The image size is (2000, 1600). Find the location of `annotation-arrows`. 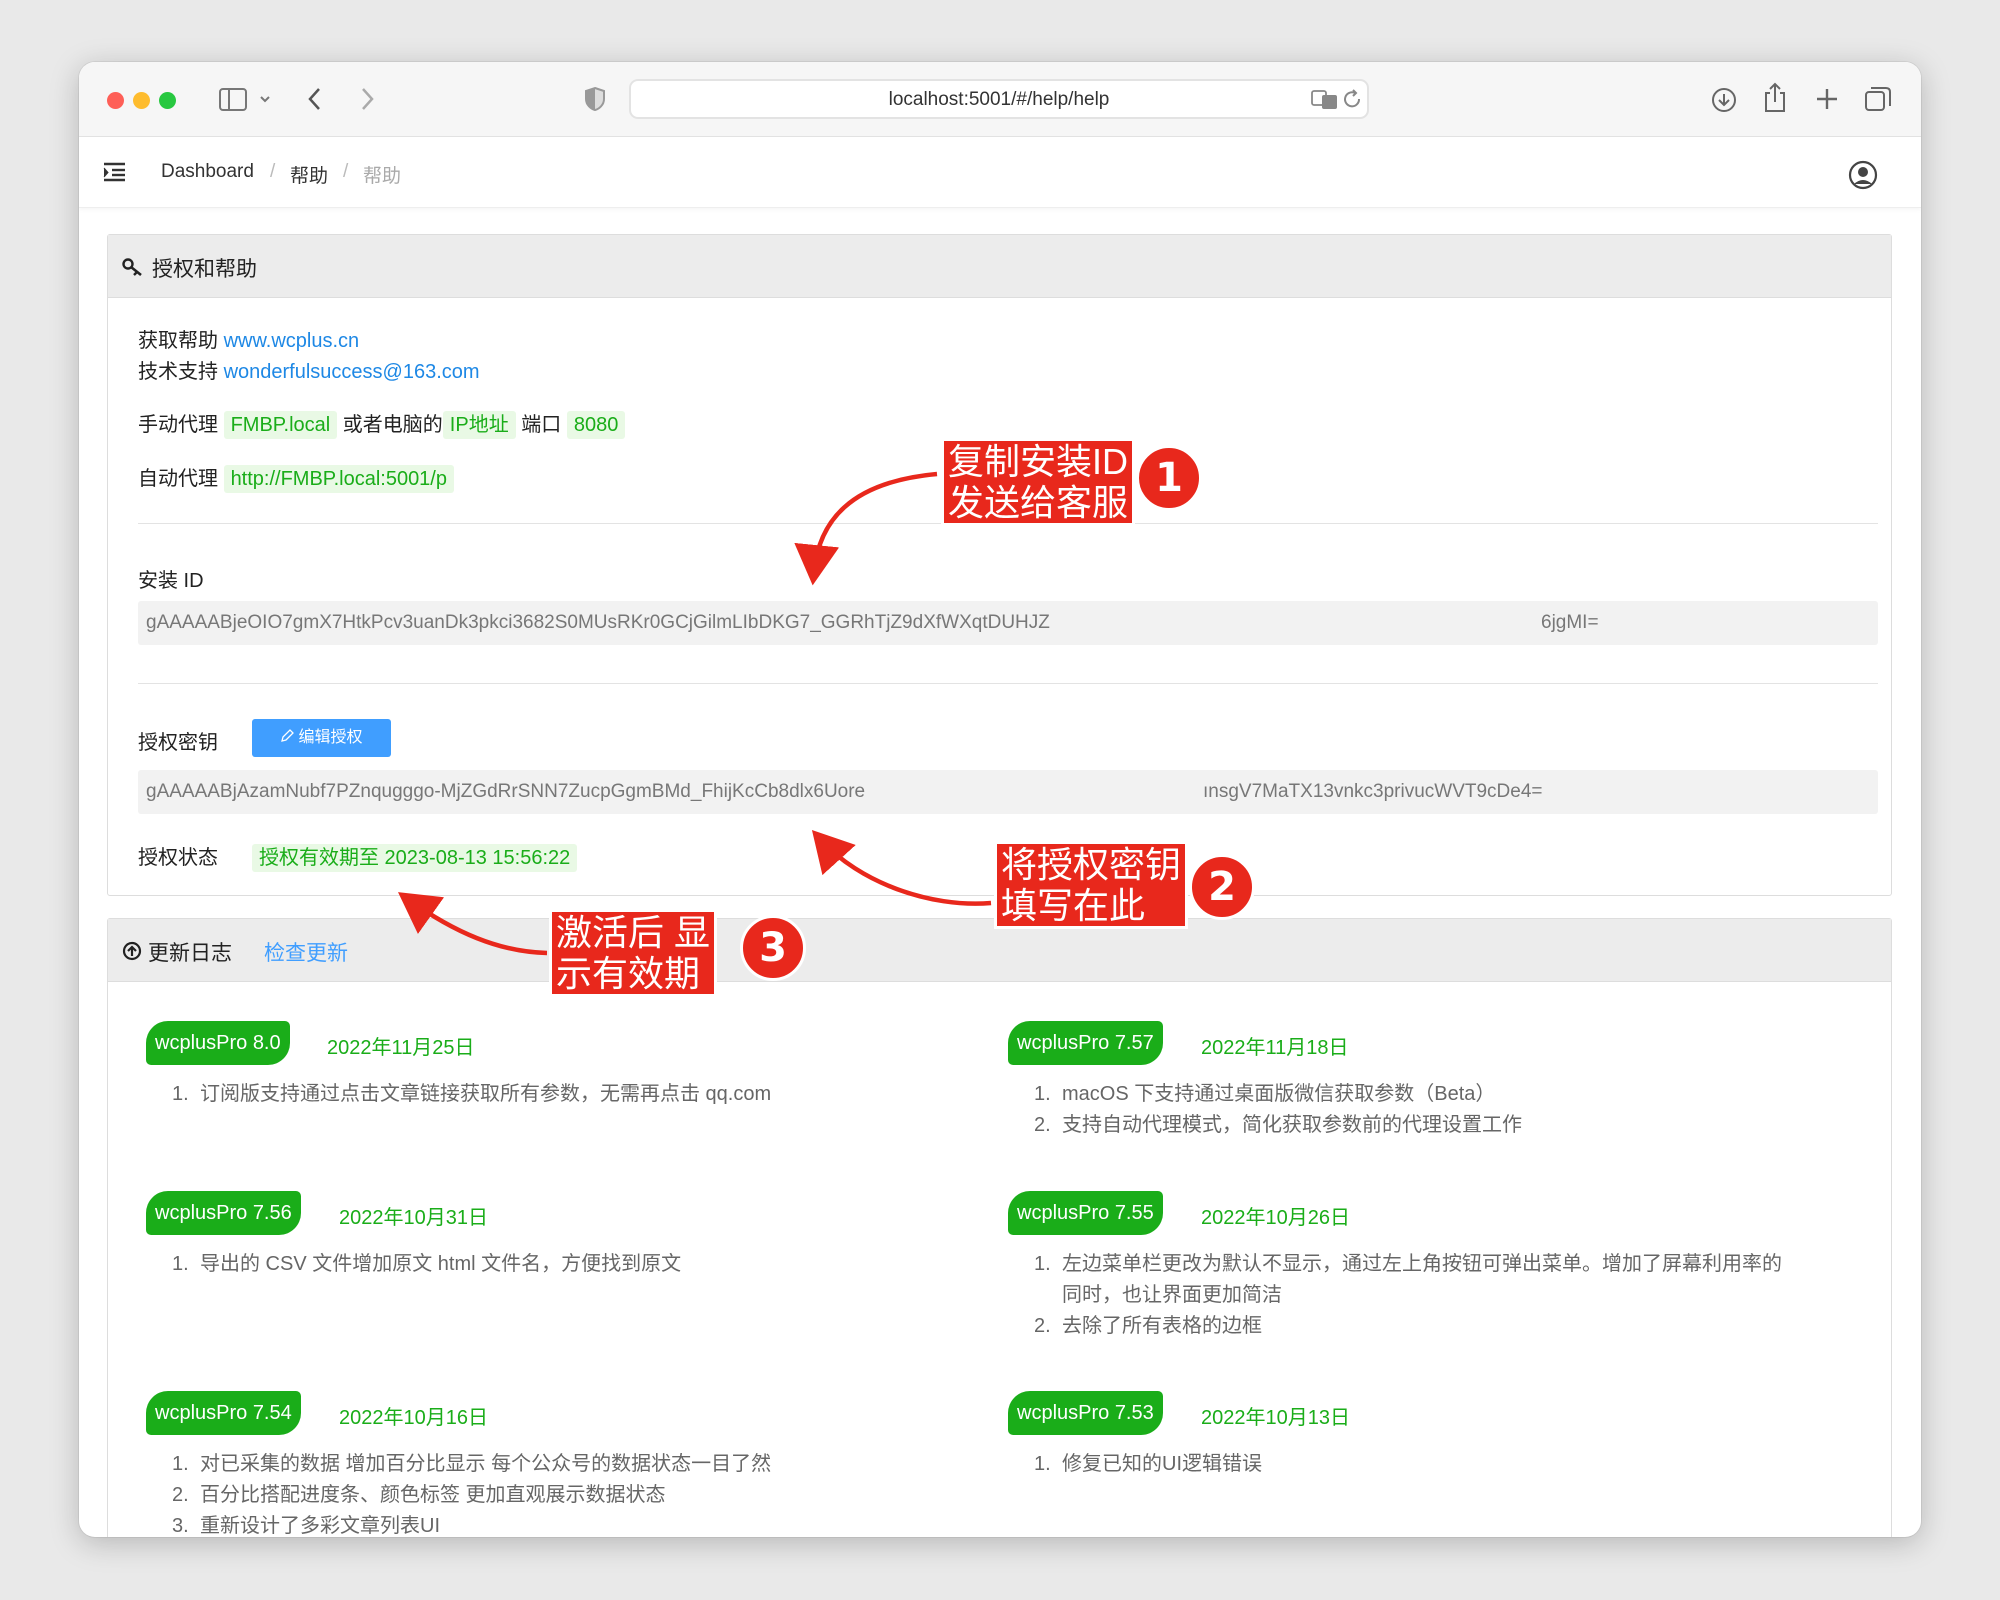

annotation-arrows is located at coordinates (694, 713).